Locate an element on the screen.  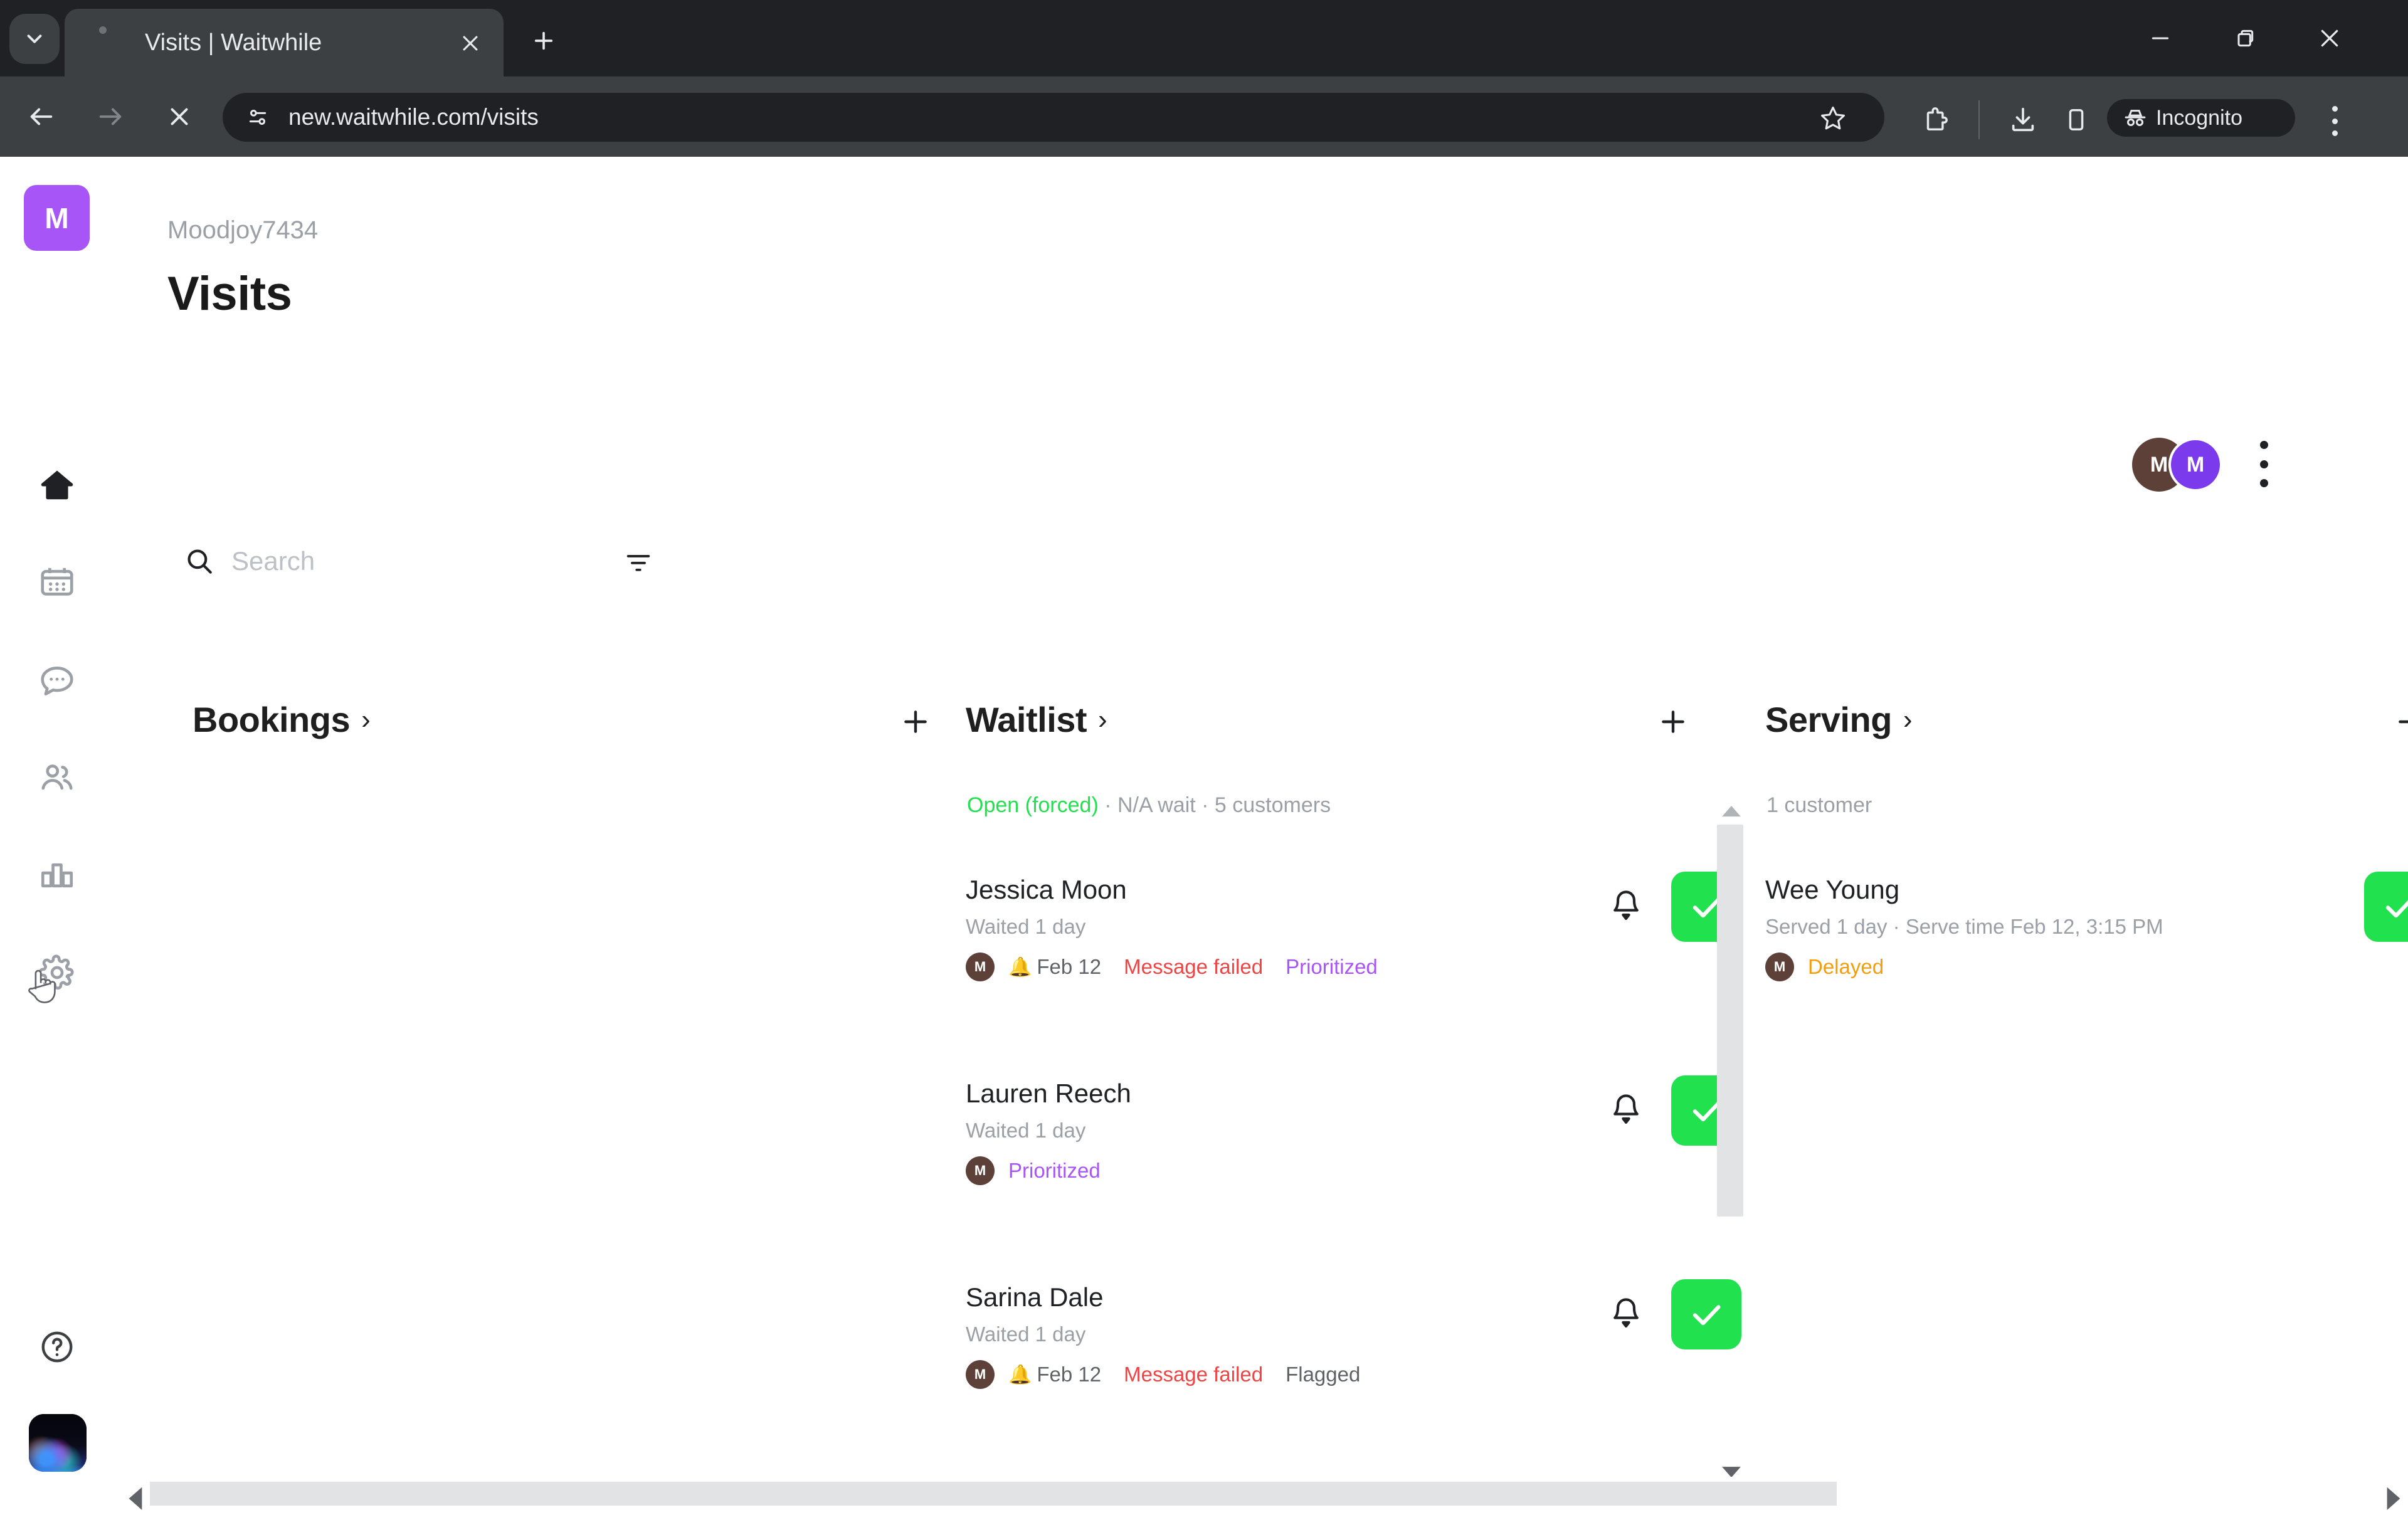
incognito-icon is located at coordinates (2135, 118).